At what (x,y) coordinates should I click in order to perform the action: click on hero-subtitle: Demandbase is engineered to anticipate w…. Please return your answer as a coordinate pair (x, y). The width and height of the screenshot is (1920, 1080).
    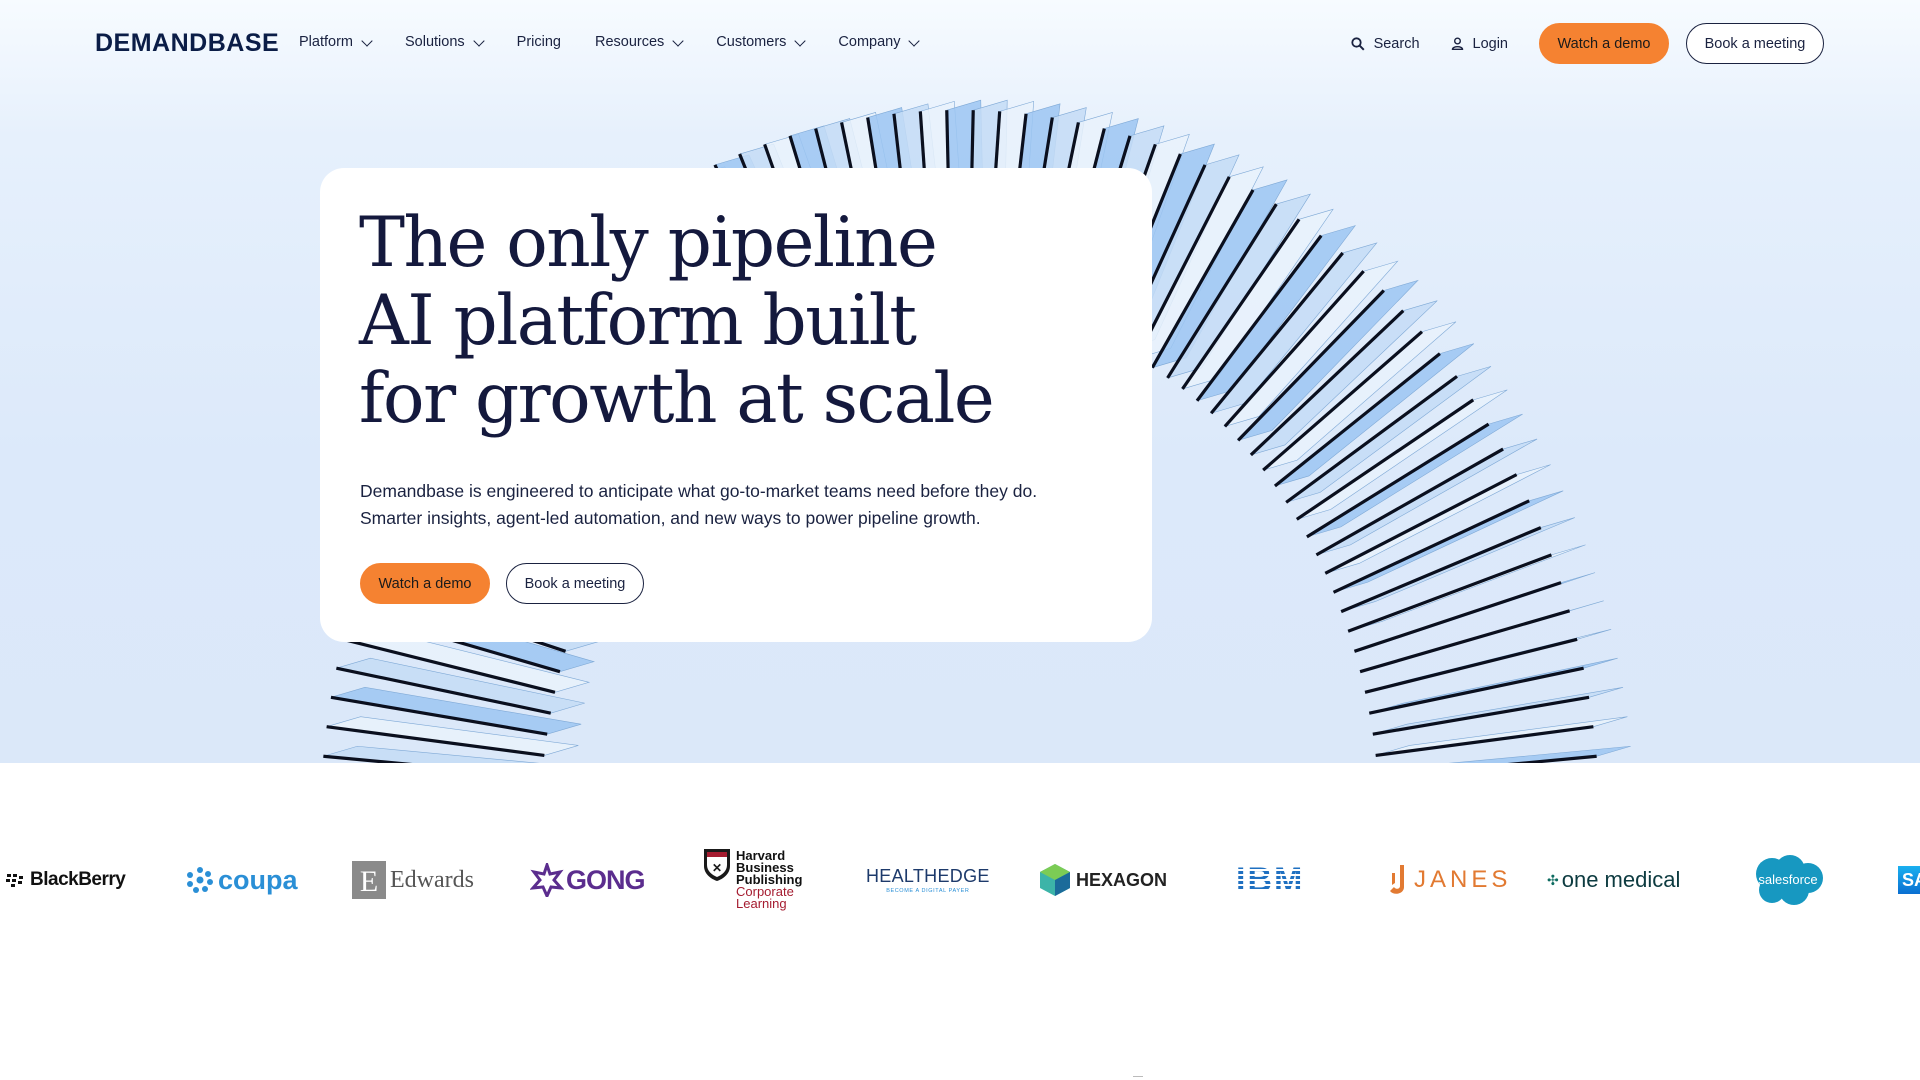
    Looking at the image, I should click on (740, 505).